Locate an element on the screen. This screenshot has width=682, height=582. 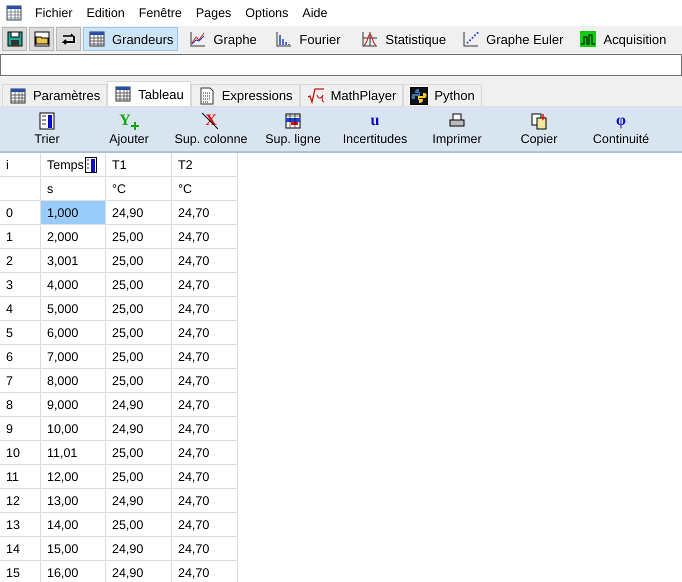
copy-icon is located at coordinates (539, 121).